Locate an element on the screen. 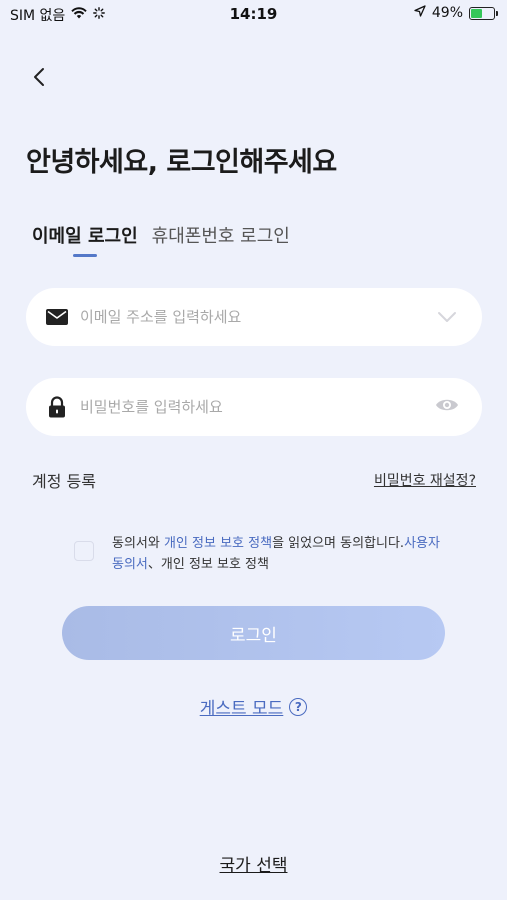 The height and width of the screenshot is (900, 507). reset-password-link: 비밀번호 재설정? is located at coordinates (425, 480).